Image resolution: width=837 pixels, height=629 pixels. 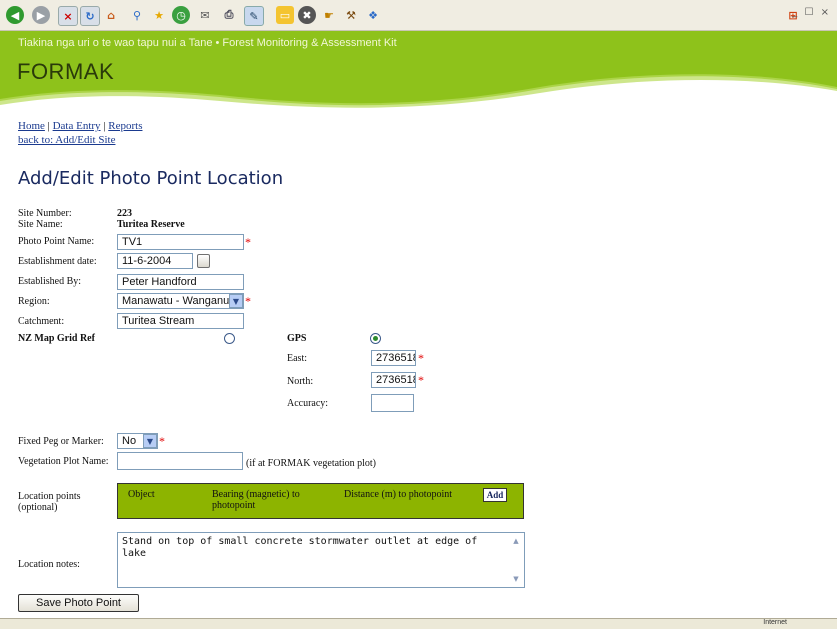 I want to click on nav-reports-link: Reports, so click(x=125, y=126).